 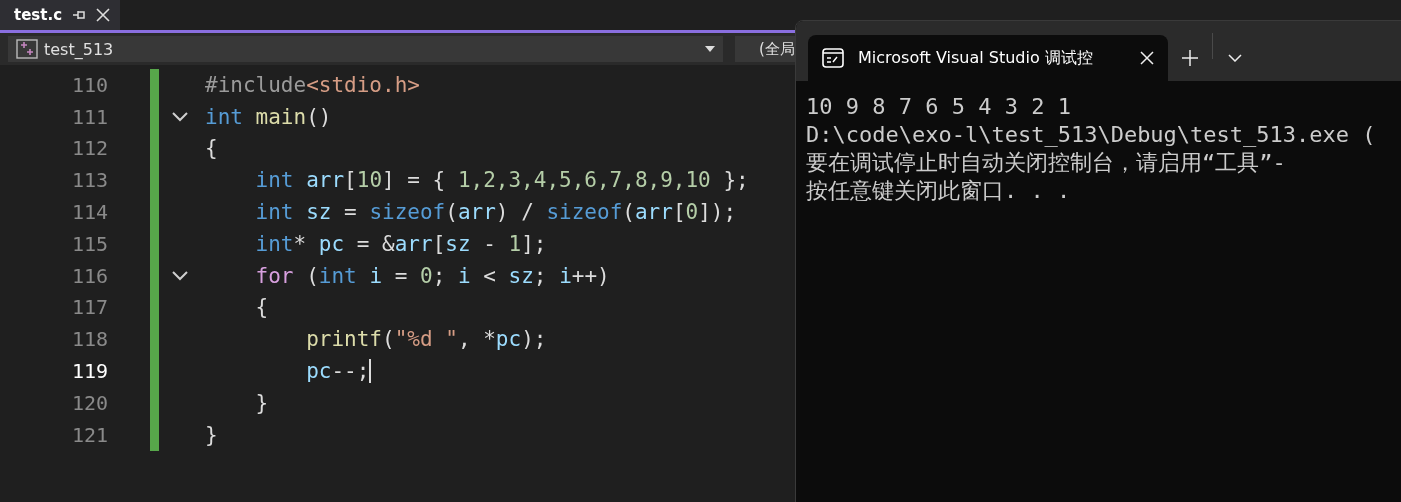 What do you see at coordinates (38, 15) in the screenshot?
I see `tab-title: test.c` at bounding box center [38, 15].